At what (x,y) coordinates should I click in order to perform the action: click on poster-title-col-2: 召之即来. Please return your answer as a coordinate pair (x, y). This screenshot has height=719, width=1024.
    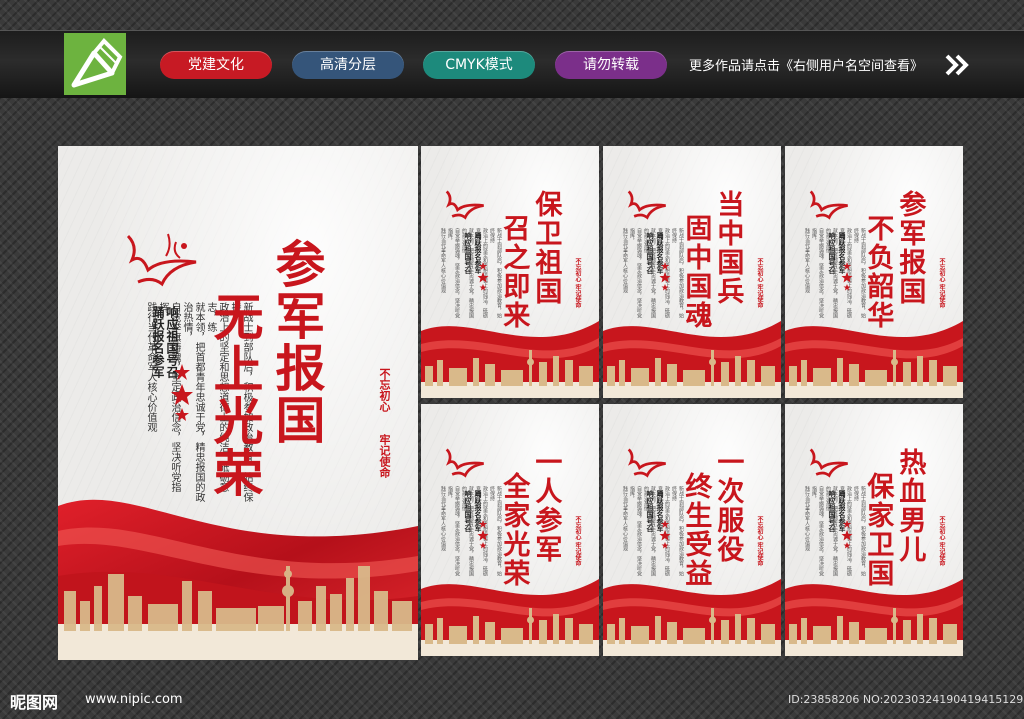
    Looking at the image, I should click on (514, 272).